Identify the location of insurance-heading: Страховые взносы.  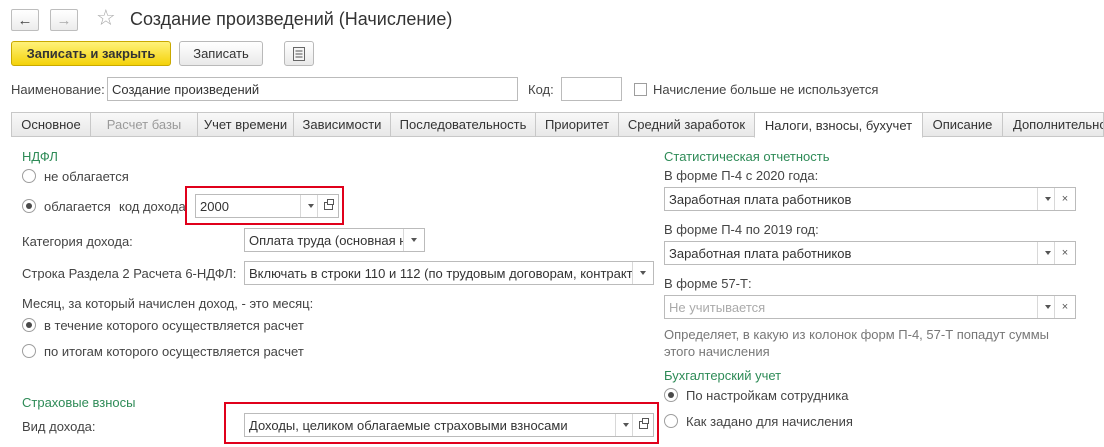
(79, 402).